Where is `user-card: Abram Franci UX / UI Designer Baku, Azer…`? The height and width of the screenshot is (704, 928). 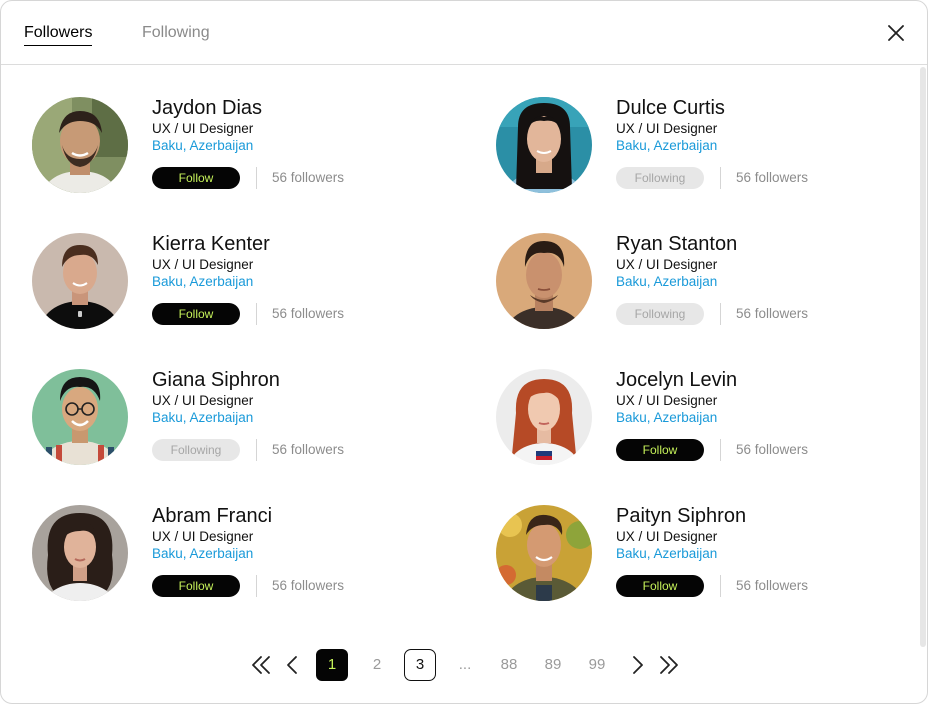 user-card: Abram Franci UX / UI Designer Baku, Azer… is located at coordinates (252, 555).